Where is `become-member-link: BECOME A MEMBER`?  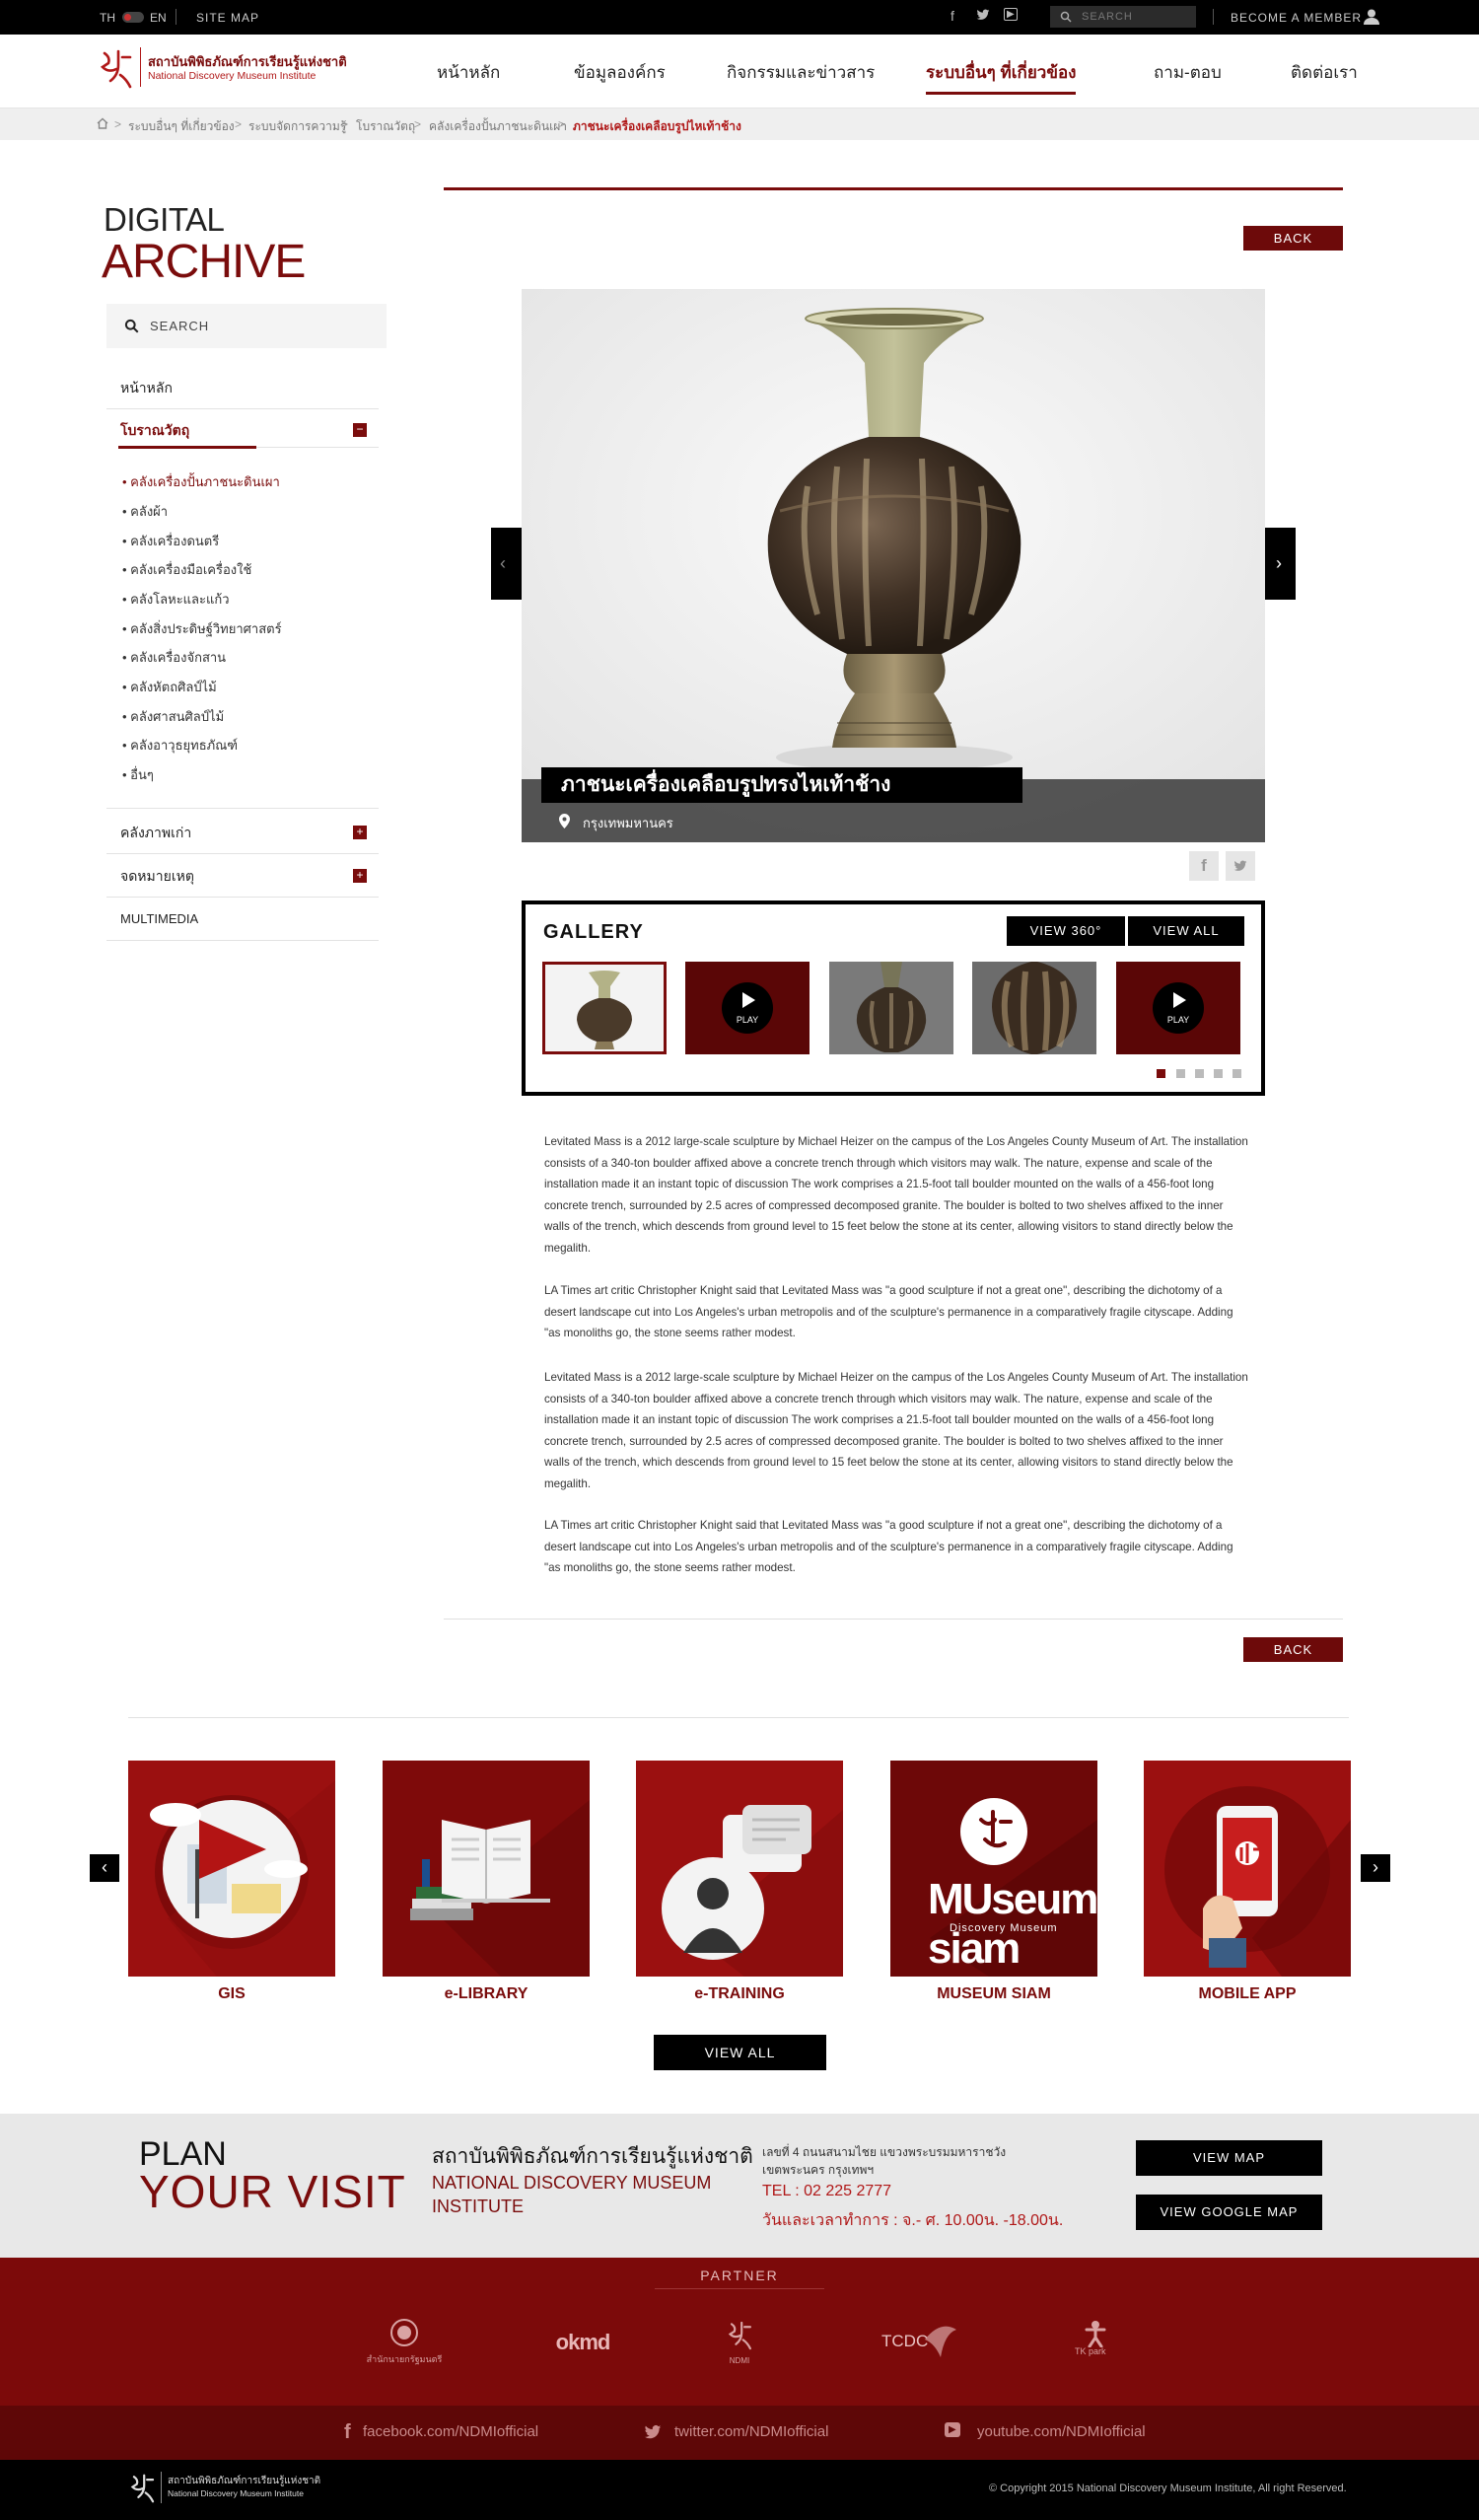 become-member-link: BECOME A MEMBER is located at coordinates (1296, 18).